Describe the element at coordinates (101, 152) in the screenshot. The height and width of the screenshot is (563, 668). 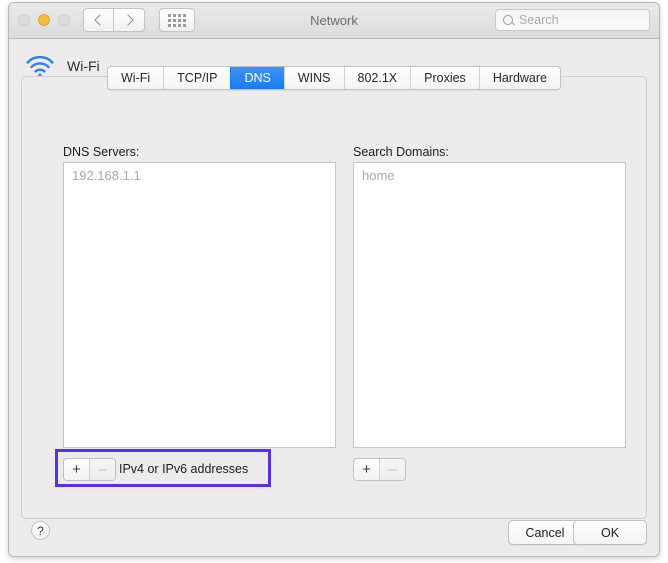
I see `dns-servers-label: DNS Servers:` at that location.